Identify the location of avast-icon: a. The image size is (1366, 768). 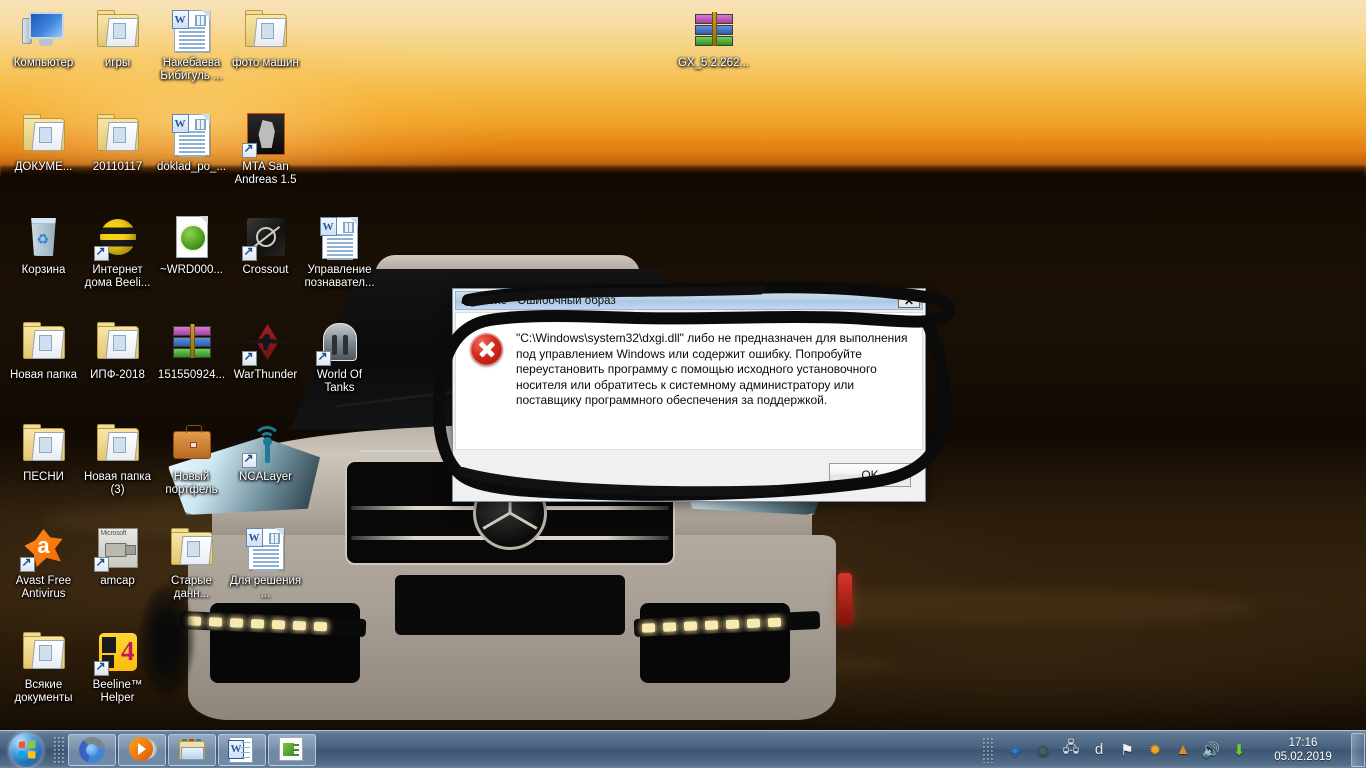
(43, 548).